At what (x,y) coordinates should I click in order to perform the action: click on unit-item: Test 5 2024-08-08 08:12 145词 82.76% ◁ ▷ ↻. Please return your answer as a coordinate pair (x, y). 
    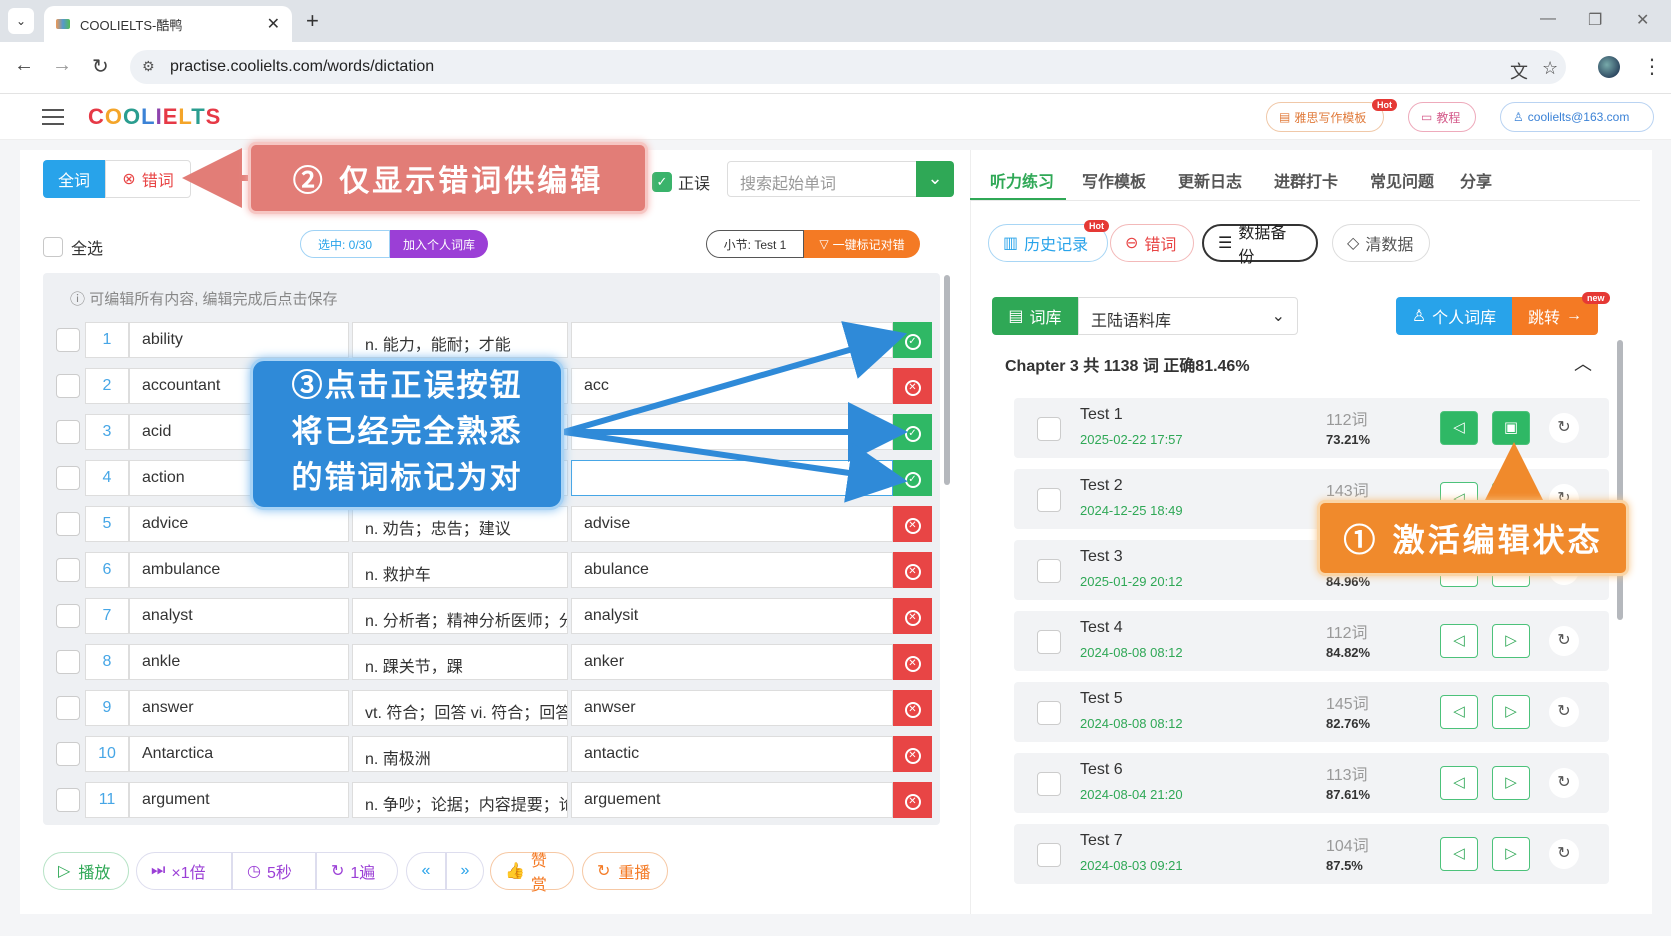
    Looking at the image, I should click on (1311, 712).